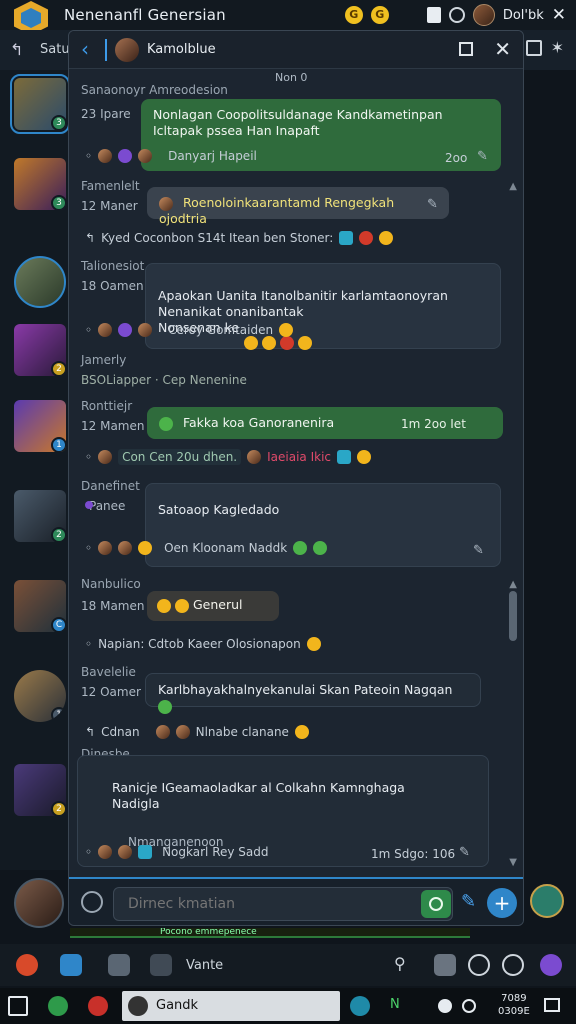 The height and width of the screenshot is (1024, 576). What do you see at coordinates (468, 901) in the screenshot?
I see `pencil-icon: ✎` at bounding box center [468, 901].